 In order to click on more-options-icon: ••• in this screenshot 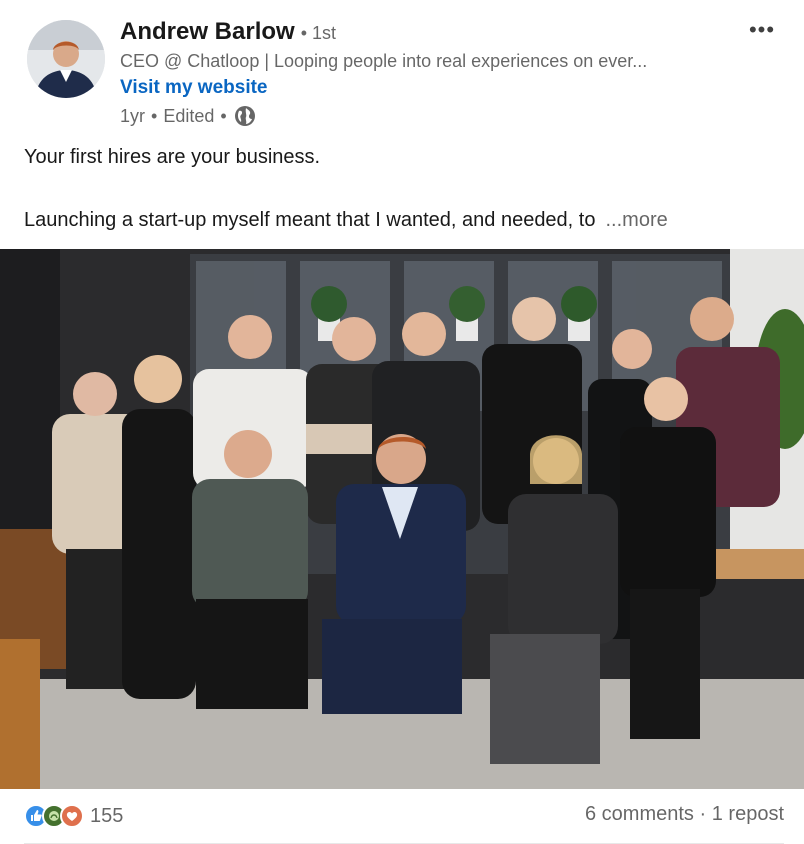, I will do `click(762, 30)`.